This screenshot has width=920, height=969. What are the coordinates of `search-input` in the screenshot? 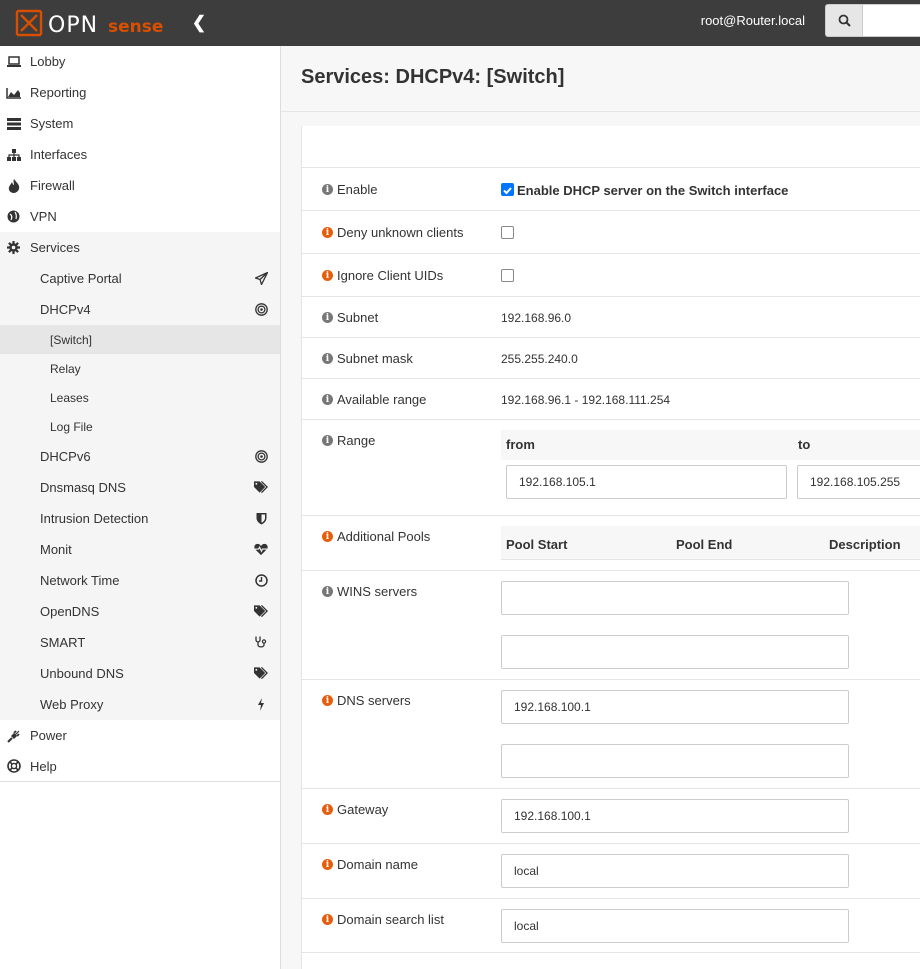 It's located at (891, 20).